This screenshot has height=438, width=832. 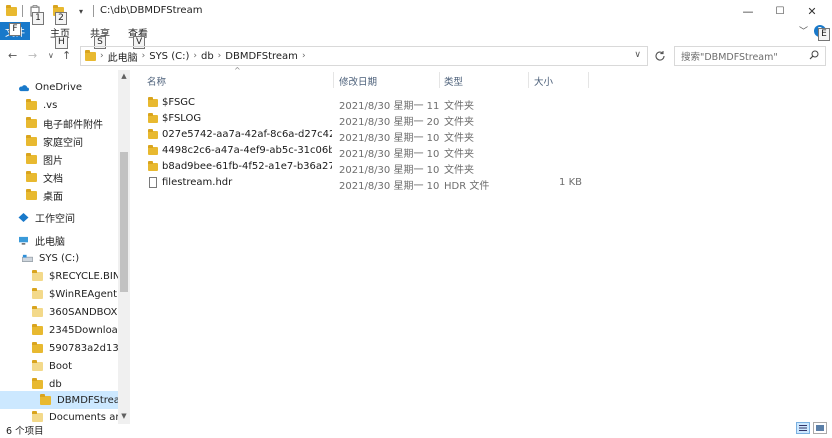 What do you see at coordinates (25, 431) in the screenshot?
I see `item-count: 6 个项目` at bounding box center [25, 431].